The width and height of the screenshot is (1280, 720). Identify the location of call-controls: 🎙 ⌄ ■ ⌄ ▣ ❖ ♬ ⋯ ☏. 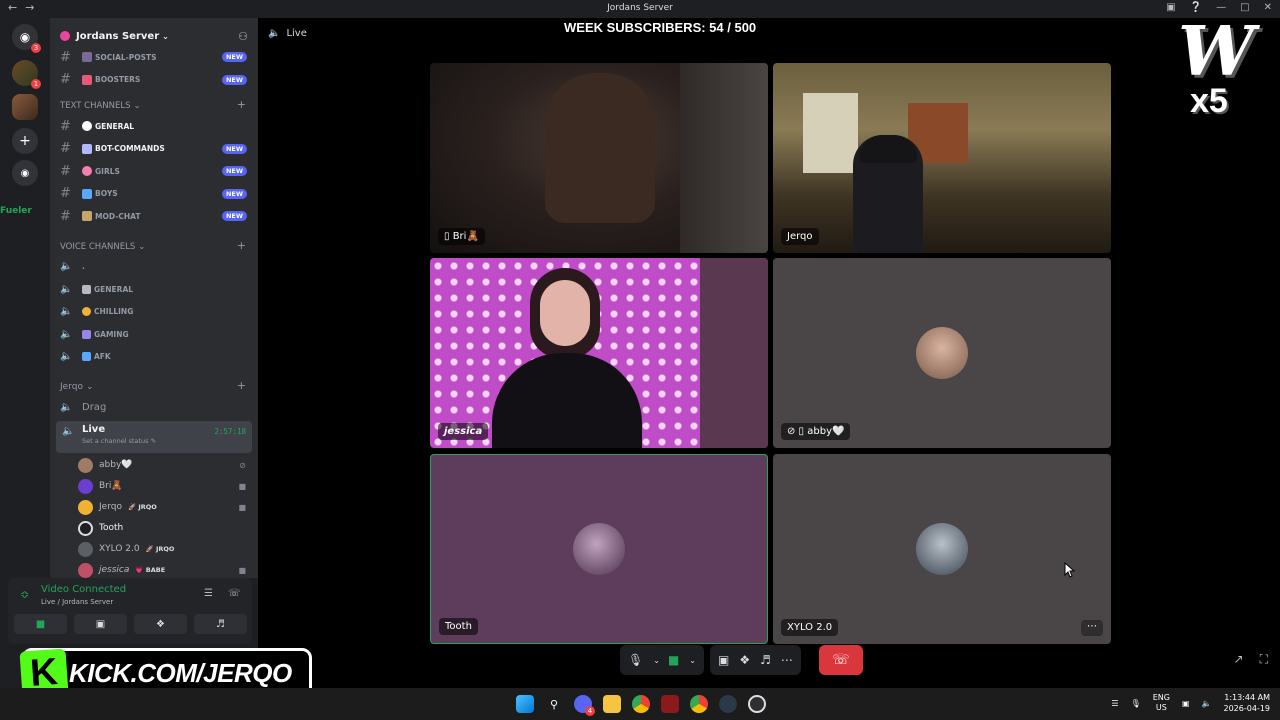
(741, 660).